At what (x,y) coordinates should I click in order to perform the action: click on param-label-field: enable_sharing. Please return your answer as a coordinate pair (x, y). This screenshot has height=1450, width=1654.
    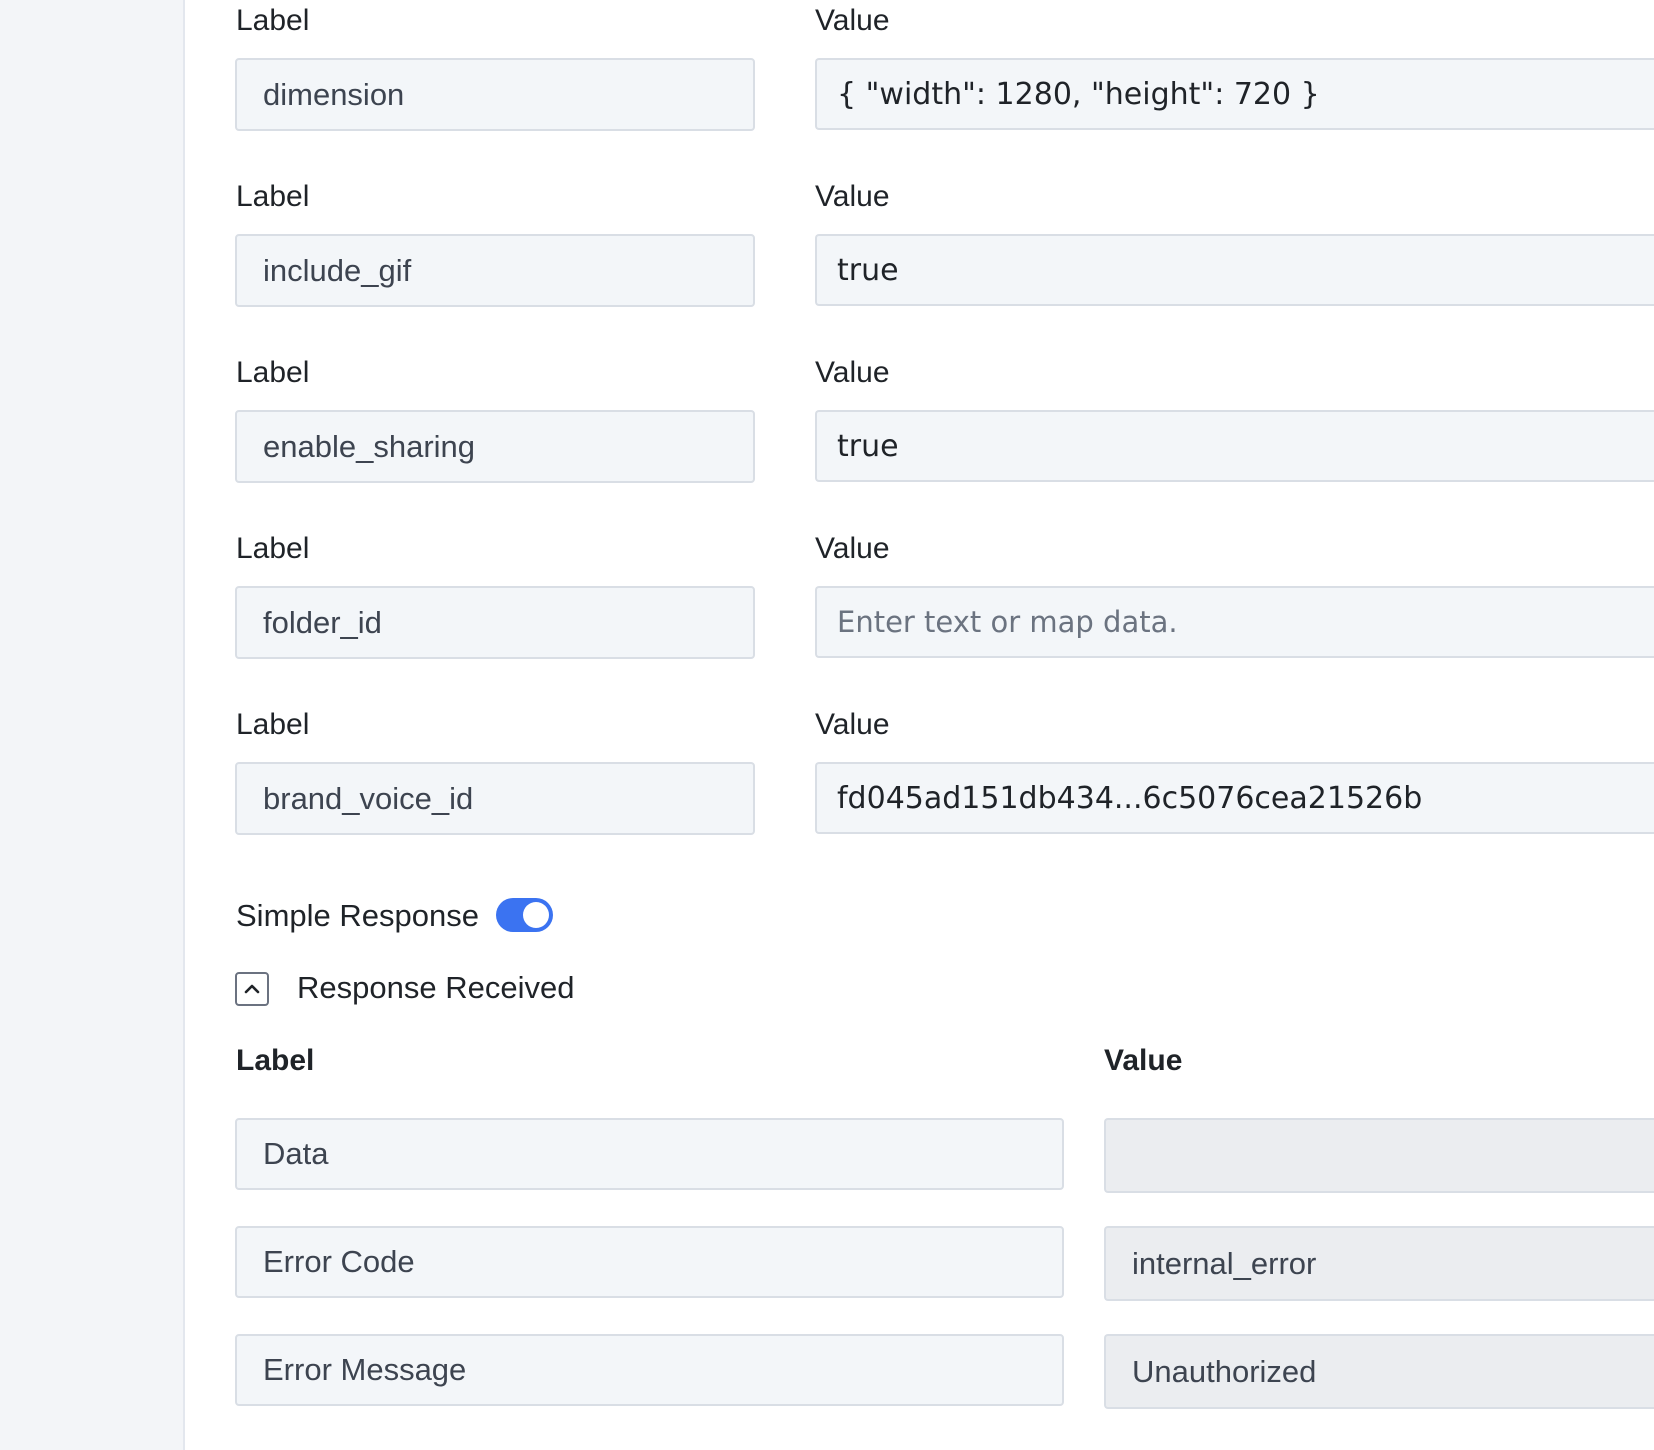
    Looking at the image, I should click on (495, 446).